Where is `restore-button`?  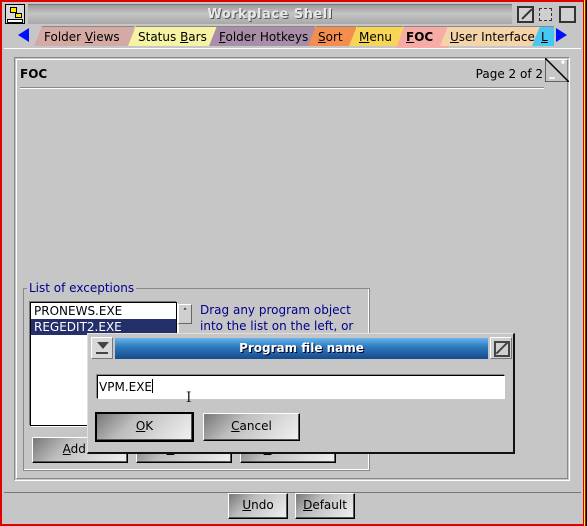 restore-button is located at coordinates (545, 14).